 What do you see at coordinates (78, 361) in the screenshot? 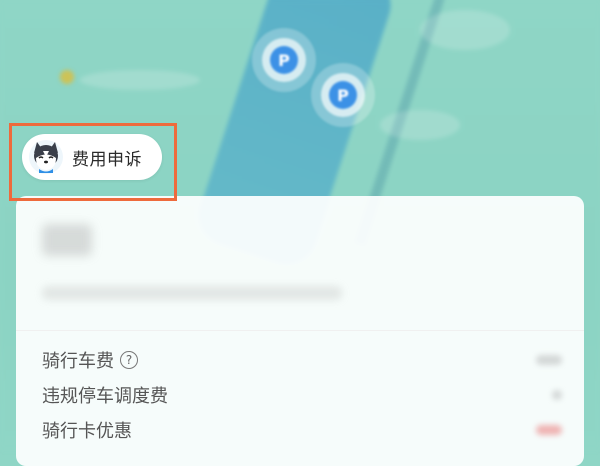
I see `fee-label: 骑行车费` at bounding box center [78, 361].